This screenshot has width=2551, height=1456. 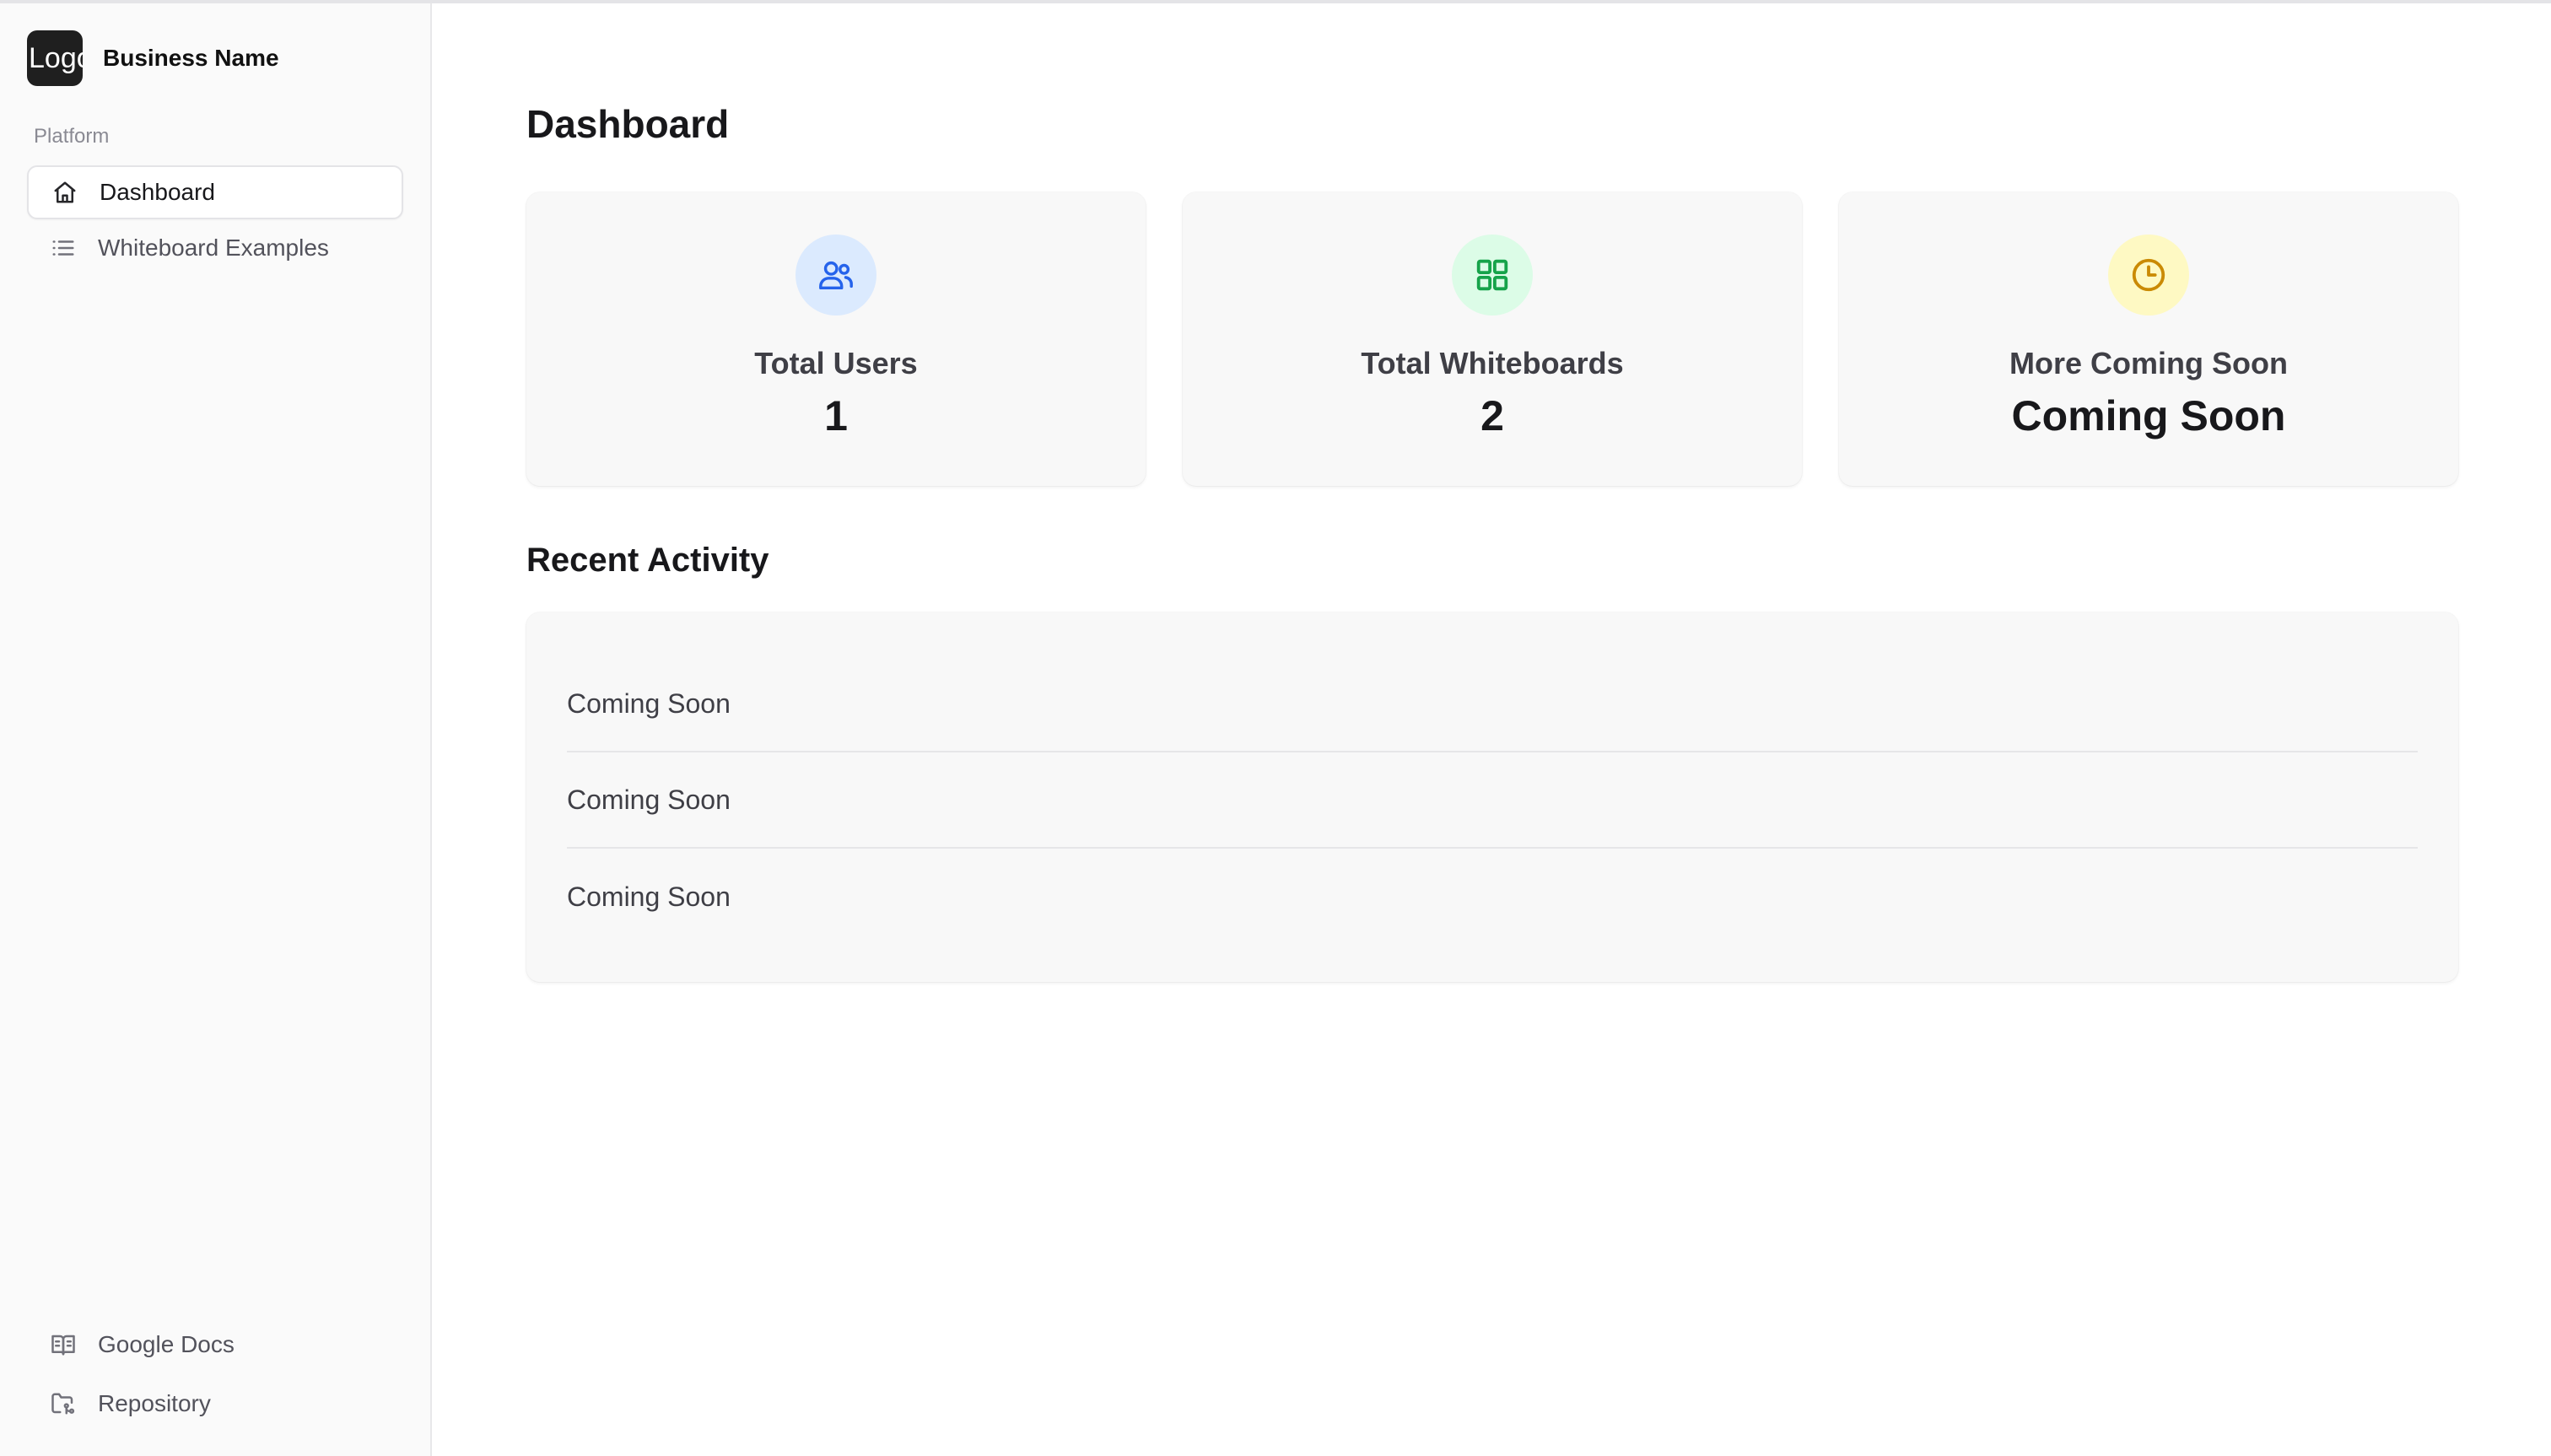 What do you see at coordinates (55, 58) in the screenshot?
I see `logo: Logo` at bounding box center [55, 58].